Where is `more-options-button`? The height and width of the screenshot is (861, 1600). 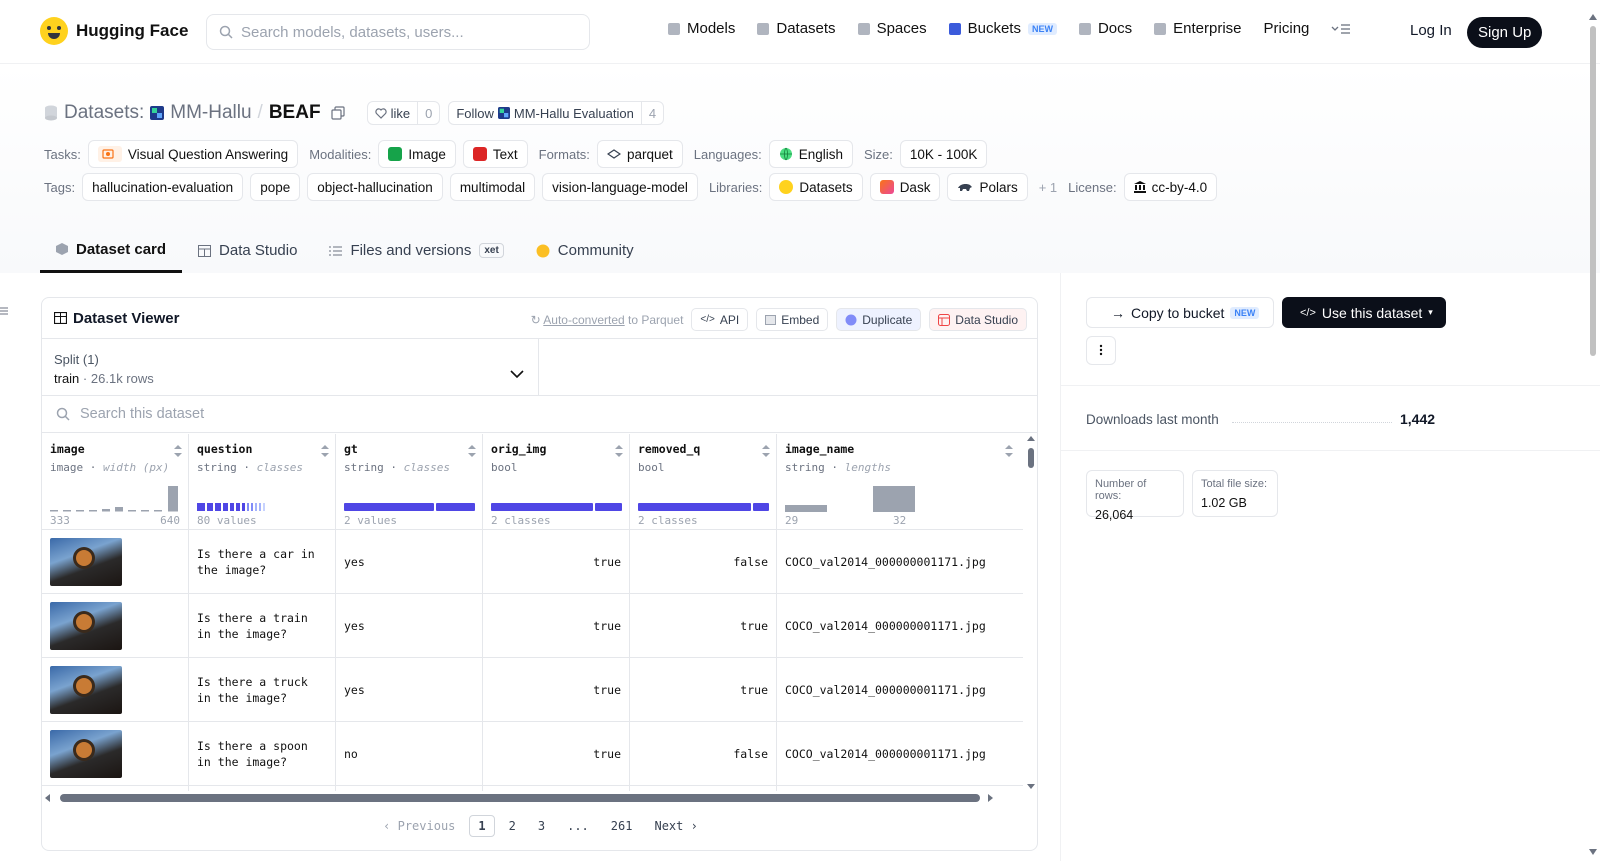 more-options-button is located at coordinates (1101, 350).